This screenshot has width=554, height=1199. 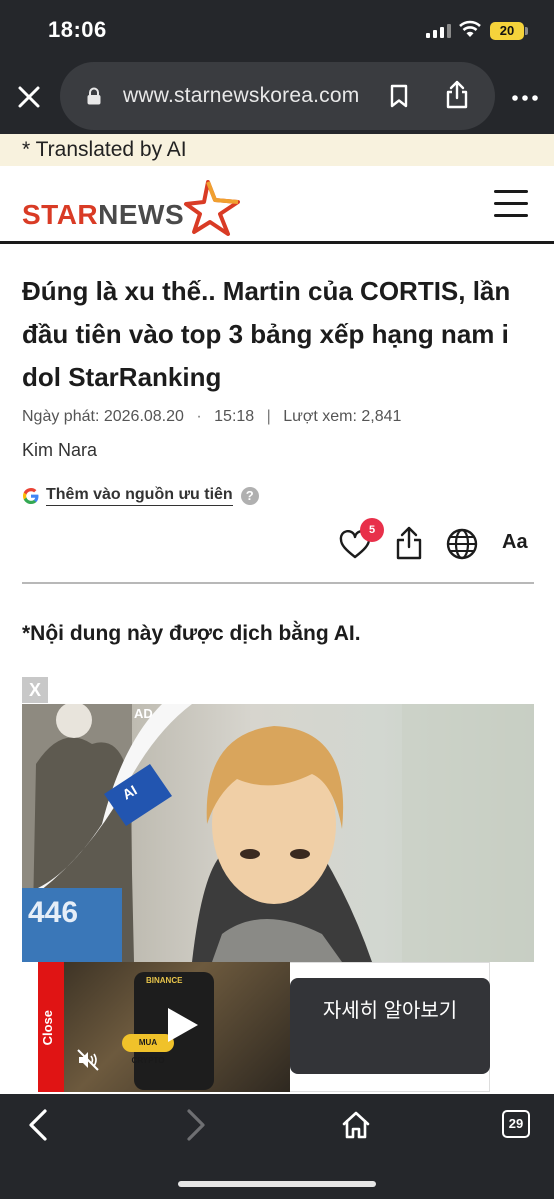 I want to click on content-divider, so click(x=278, y=583).